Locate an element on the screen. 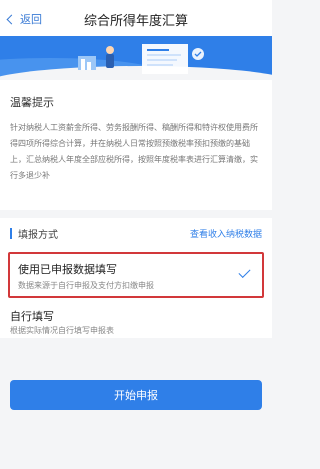 The image size is (320, 469). option-subtitle: 数据来源于自行申报及支付方扣缴申报 is located at coordinates (86, 285).